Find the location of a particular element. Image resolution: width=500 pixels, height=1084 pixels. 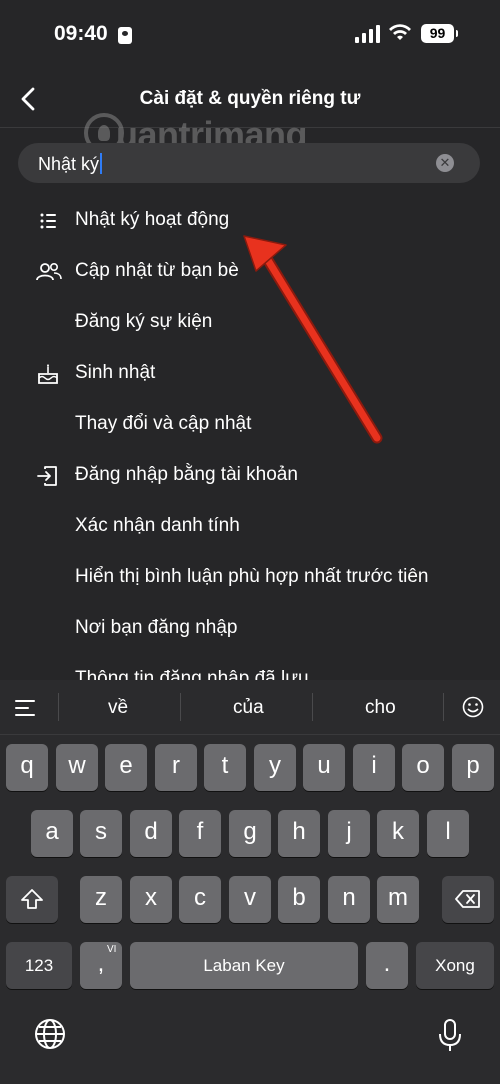

key-j: j is located at coordinates (349, 833).